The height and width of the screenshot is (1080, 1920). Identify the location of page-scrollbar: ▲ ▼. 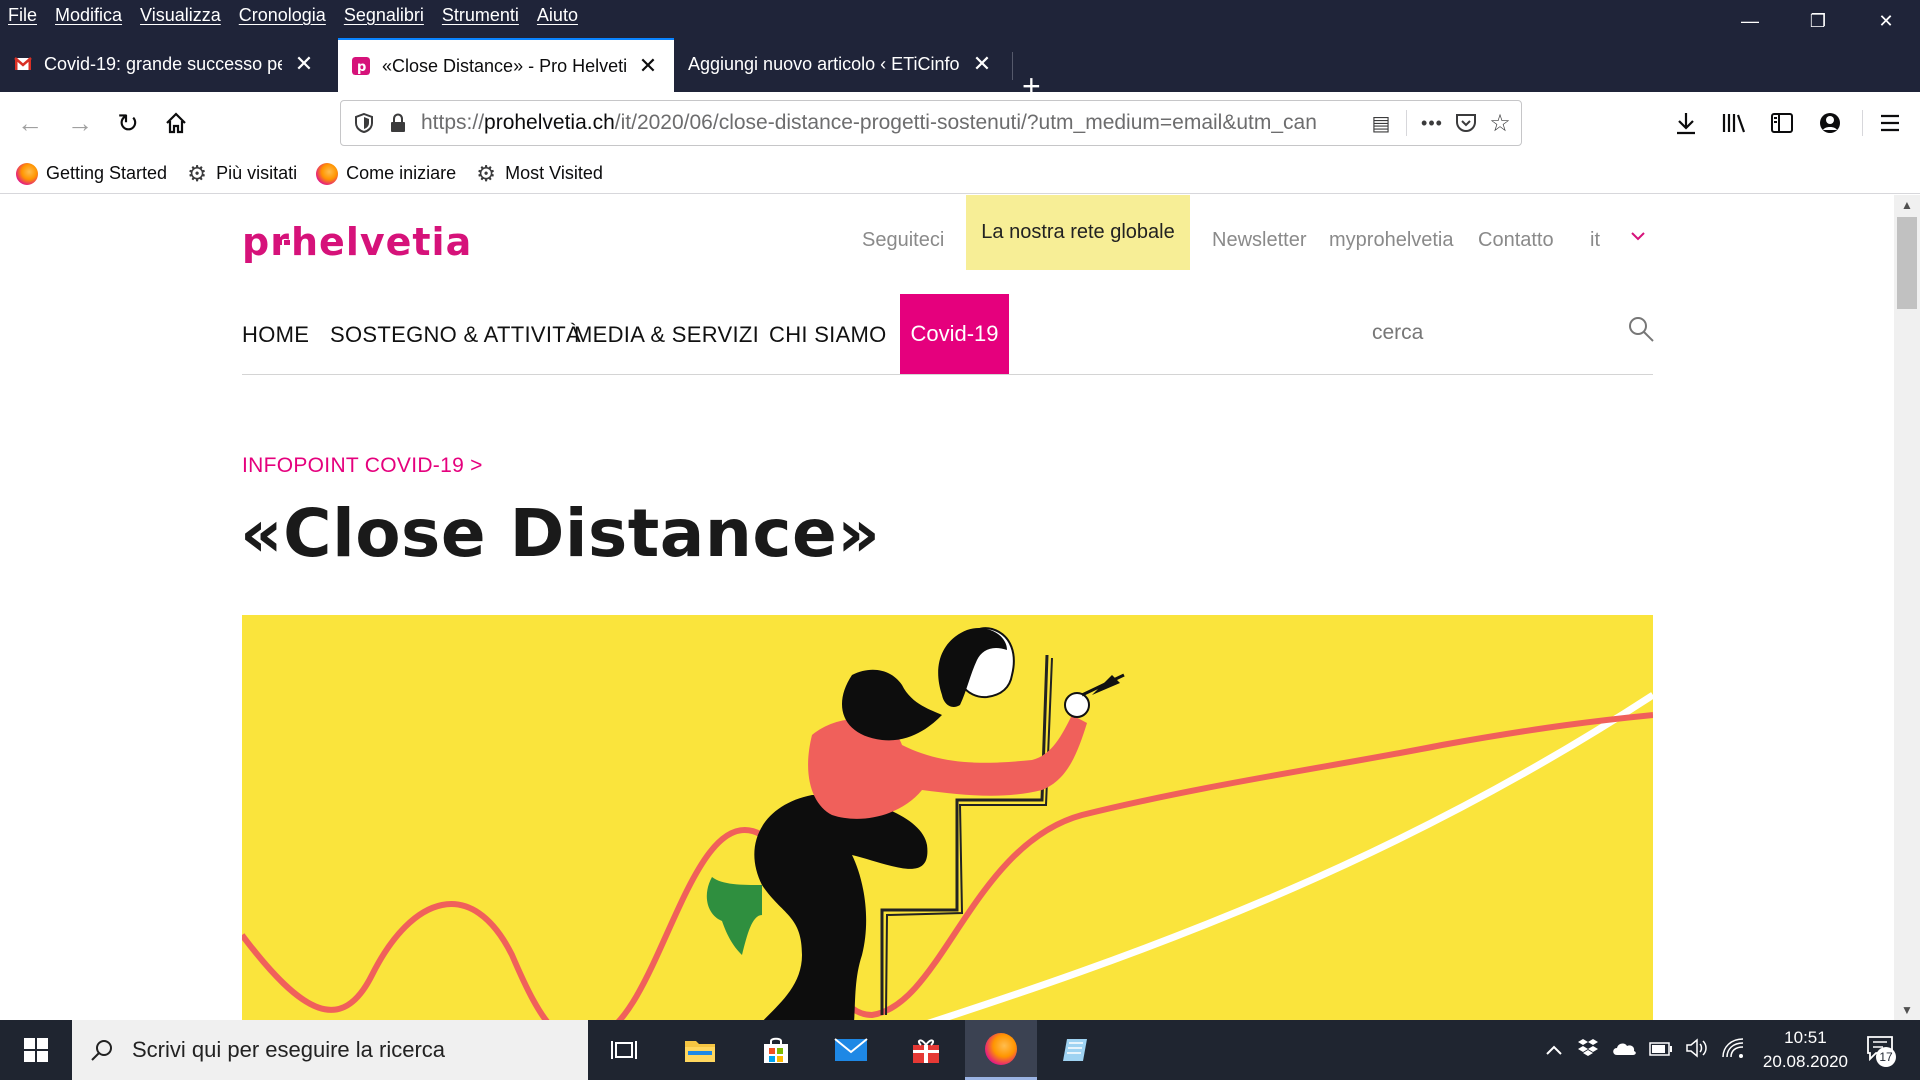
(1907, 607).